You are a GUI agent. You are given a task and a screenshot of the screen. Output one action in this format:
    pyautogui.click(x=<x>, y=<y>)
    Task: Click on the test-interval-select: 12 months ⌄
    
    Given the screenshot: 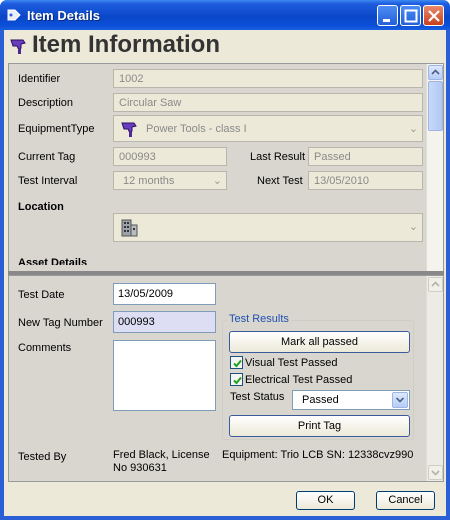 What is the action you would take?
    pyautogui.click(x=170, y=180)
    